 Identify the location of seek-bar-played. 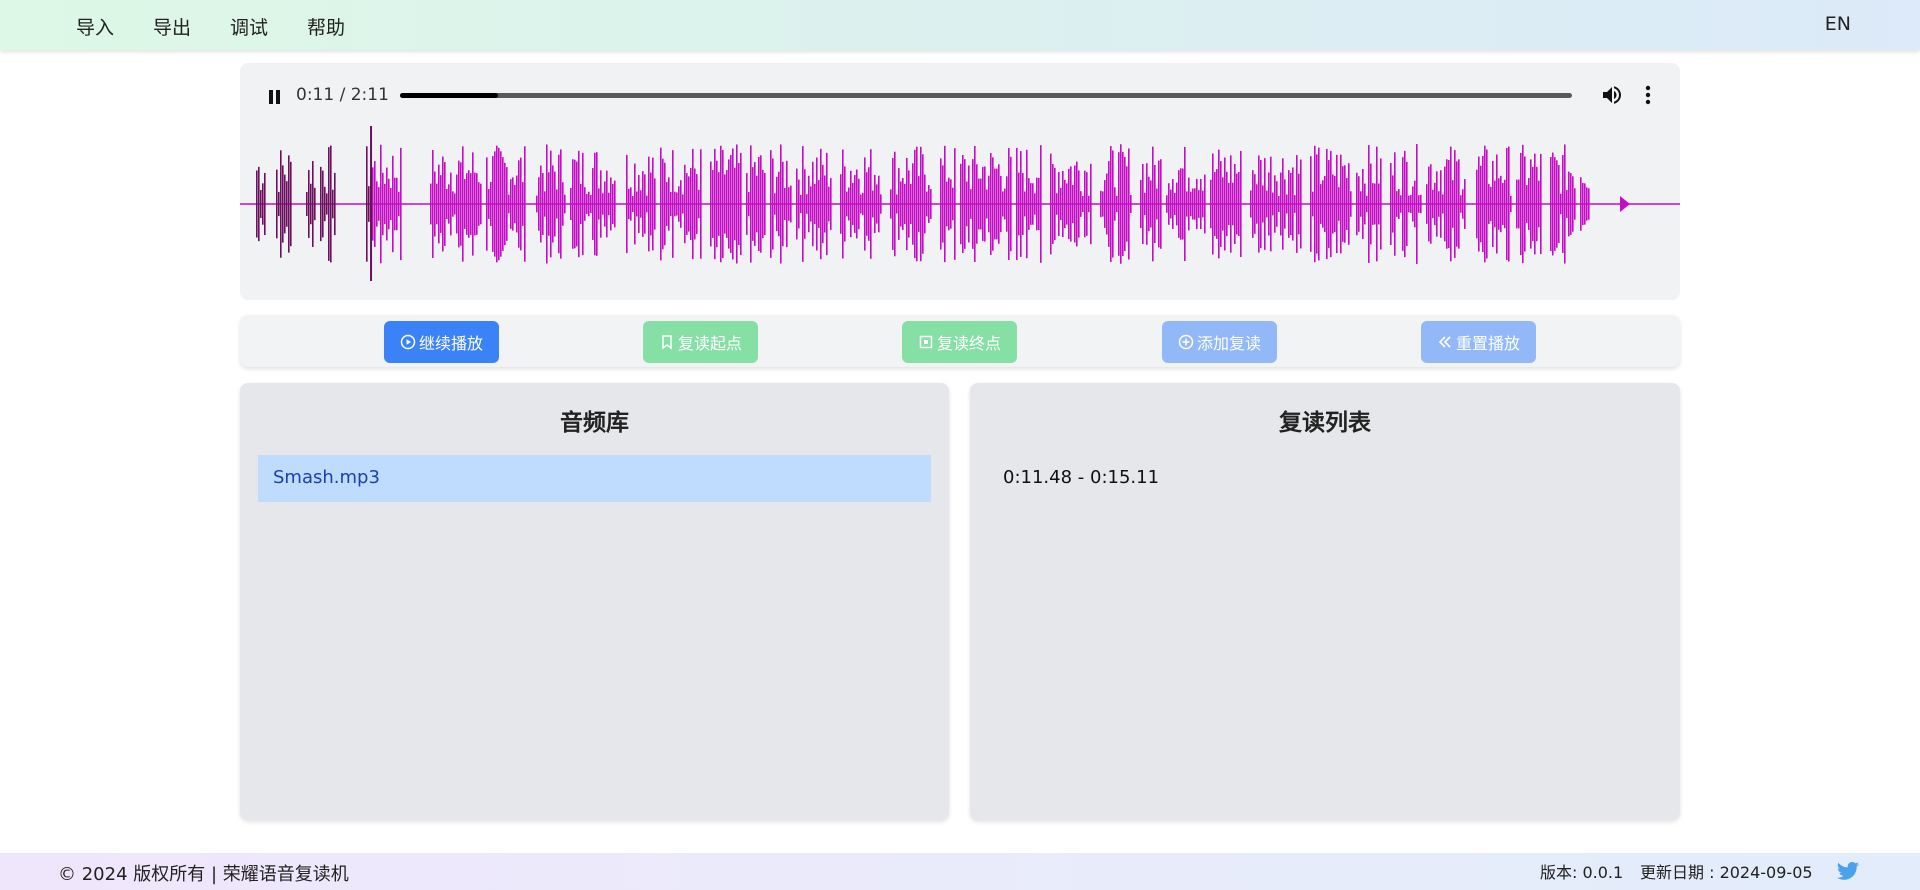
(449, 95).